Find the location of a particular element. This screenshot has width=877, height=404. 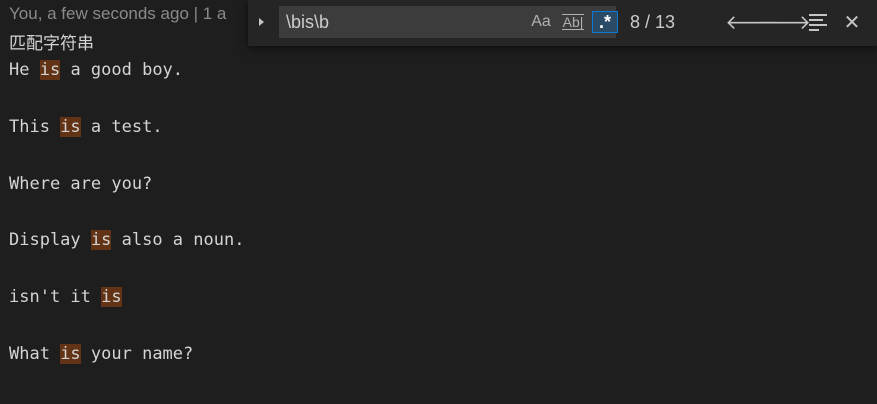

find-input is located at coordinates (403, 22).